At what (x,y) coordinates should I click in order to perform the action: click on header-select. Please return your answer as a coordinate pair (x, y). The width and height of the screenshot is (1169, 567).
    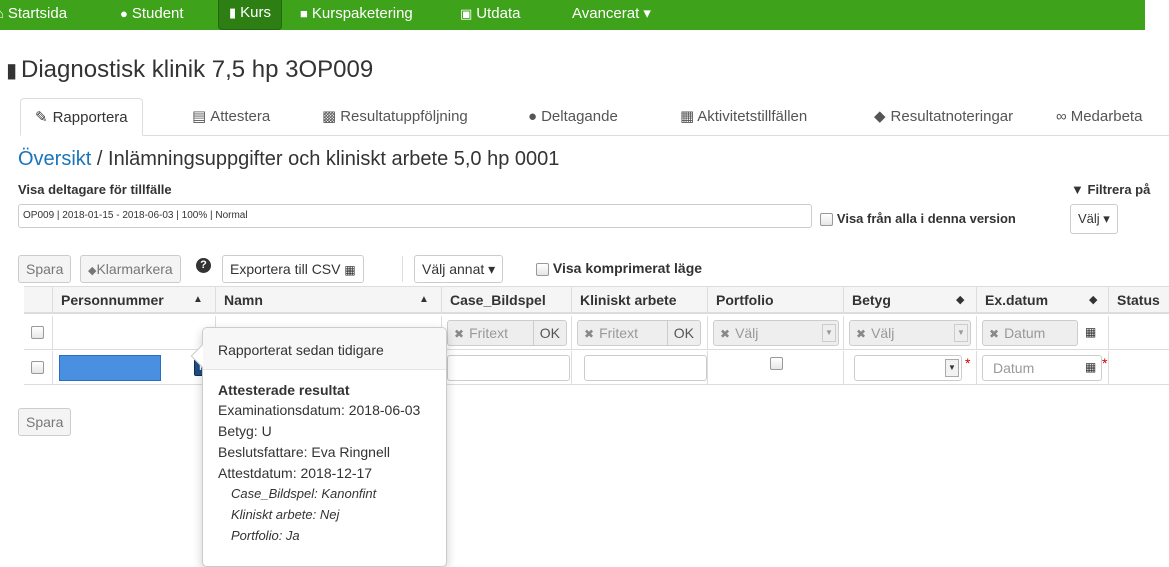
    Looking at the image, I should click on (38, 300).